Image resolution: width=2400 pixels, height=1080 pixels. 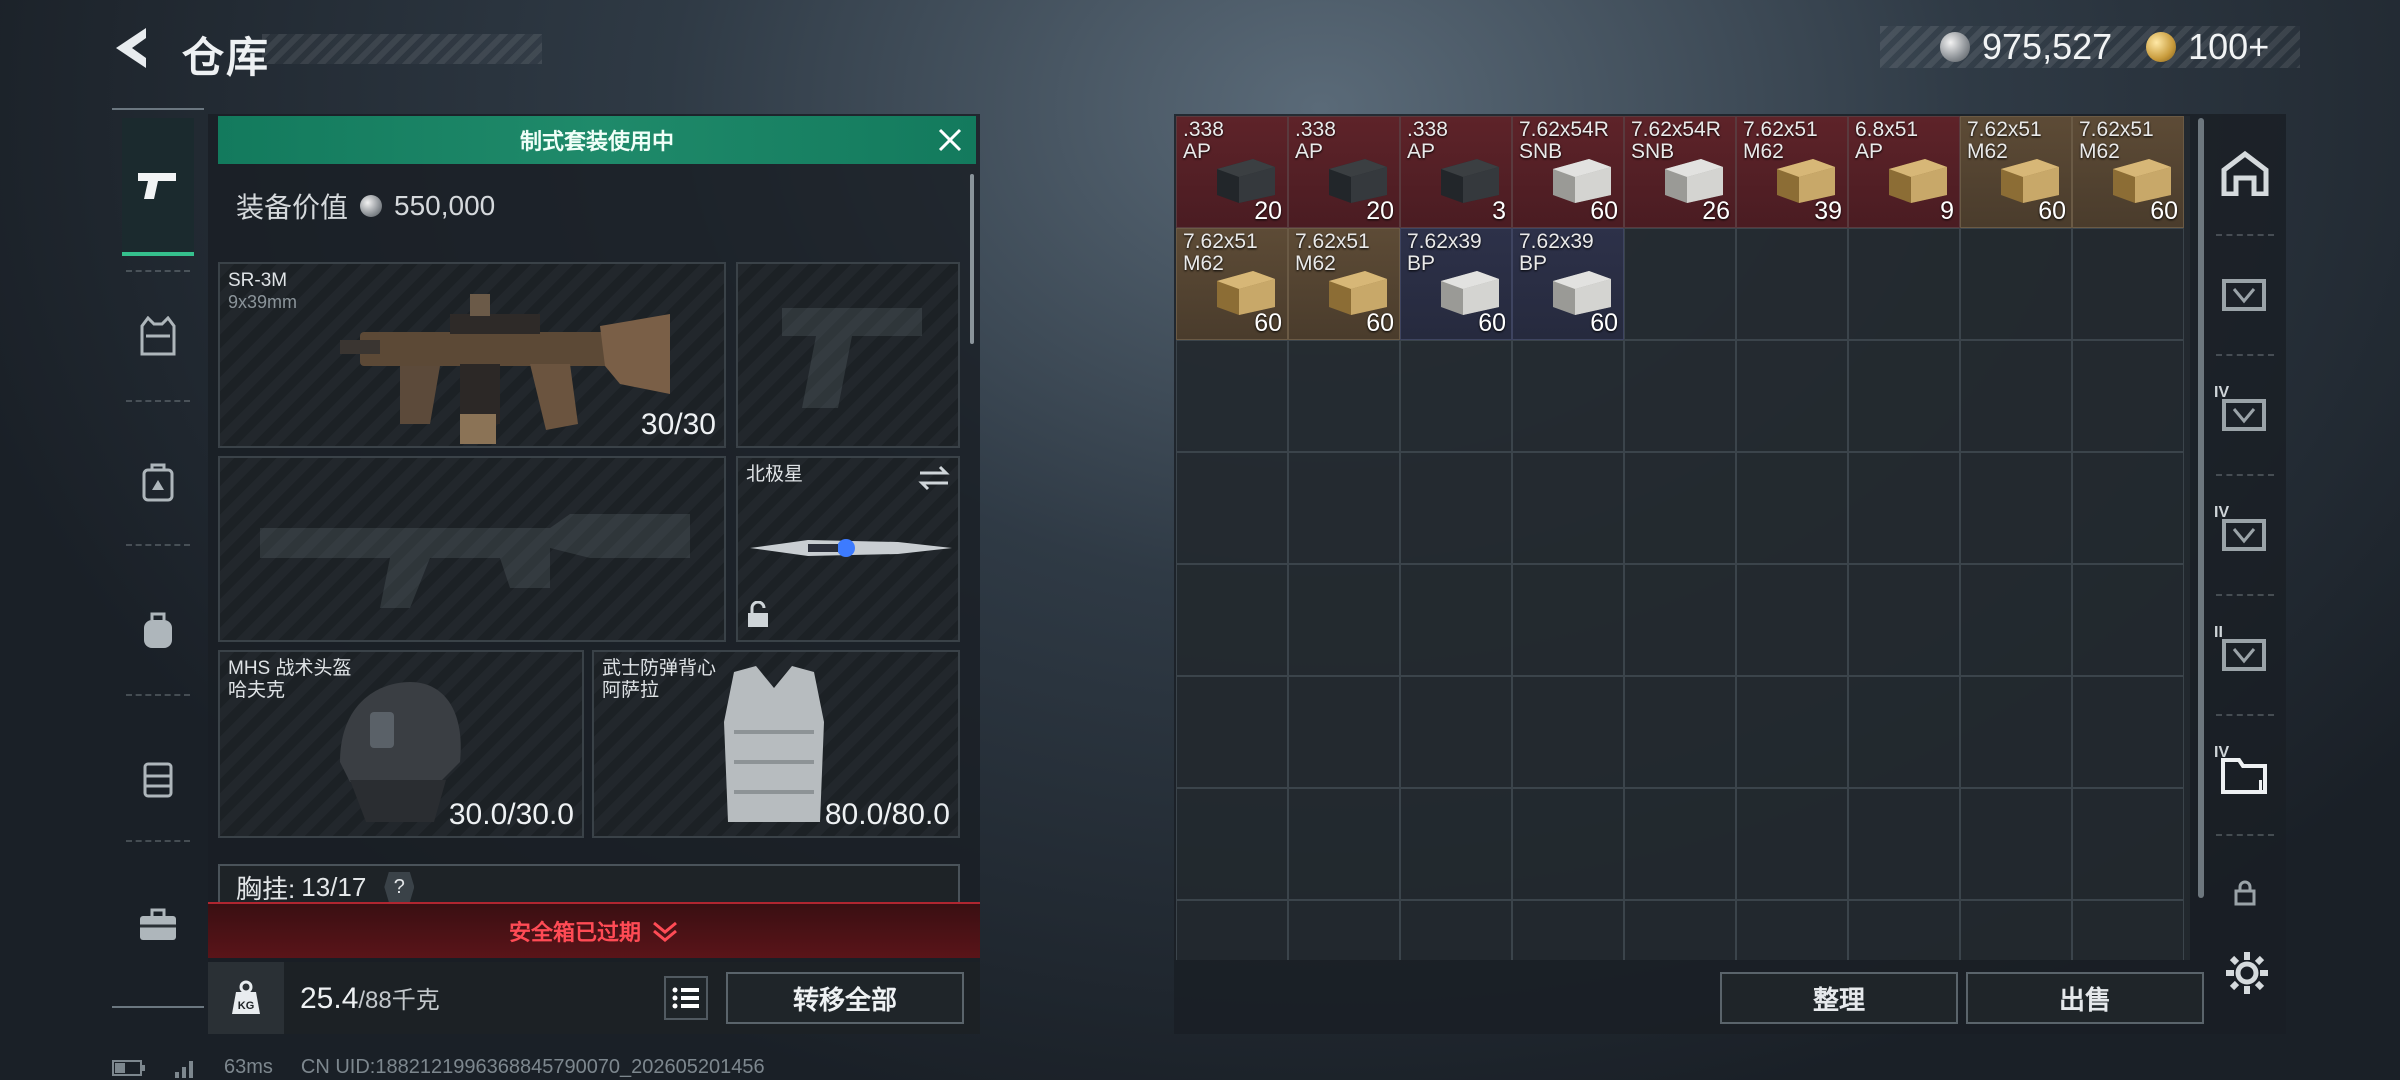 What do you see at coordinates (472, 355) in the screenshot?
I see `primary-weapon-slot: SR-3M 9x39mm 30/30` at bounding box center [472, 355].